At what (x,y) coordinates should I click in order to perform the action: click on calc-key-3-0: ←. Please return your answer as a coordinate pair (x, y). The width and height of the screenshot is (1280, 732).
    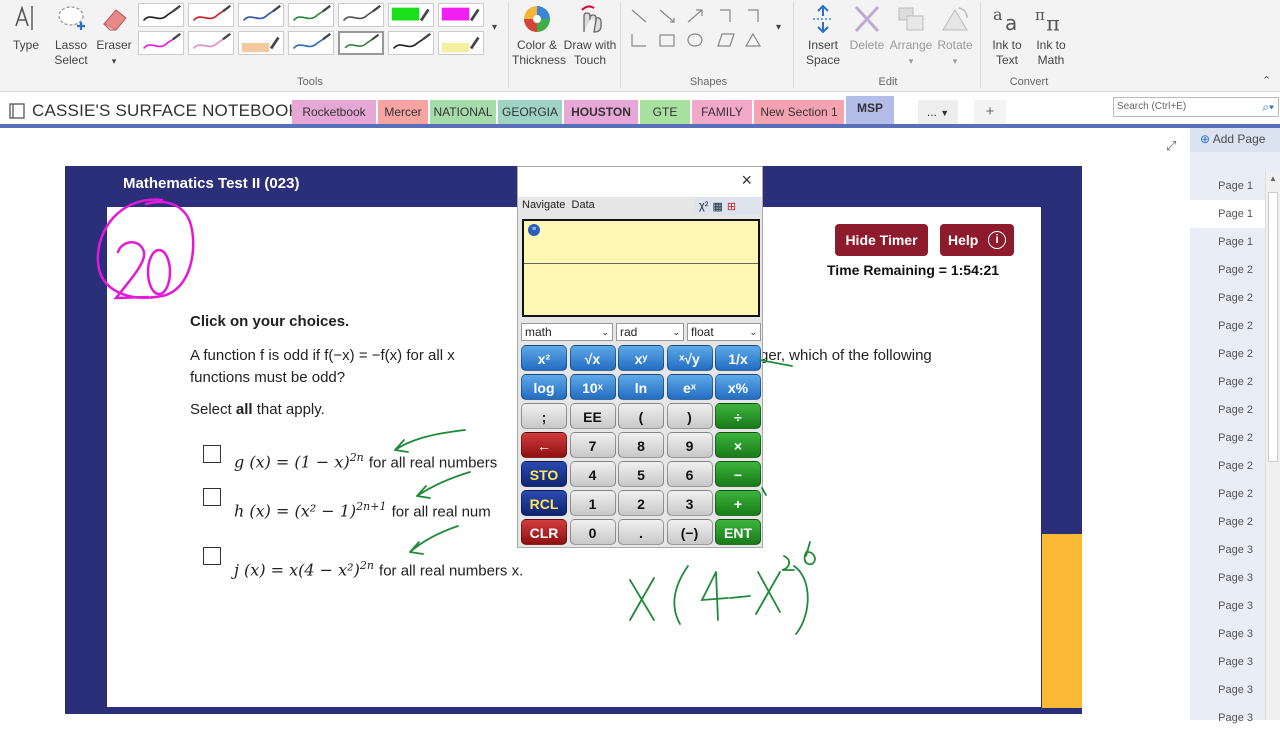
    Looking at the image, I should click on (544, 445).